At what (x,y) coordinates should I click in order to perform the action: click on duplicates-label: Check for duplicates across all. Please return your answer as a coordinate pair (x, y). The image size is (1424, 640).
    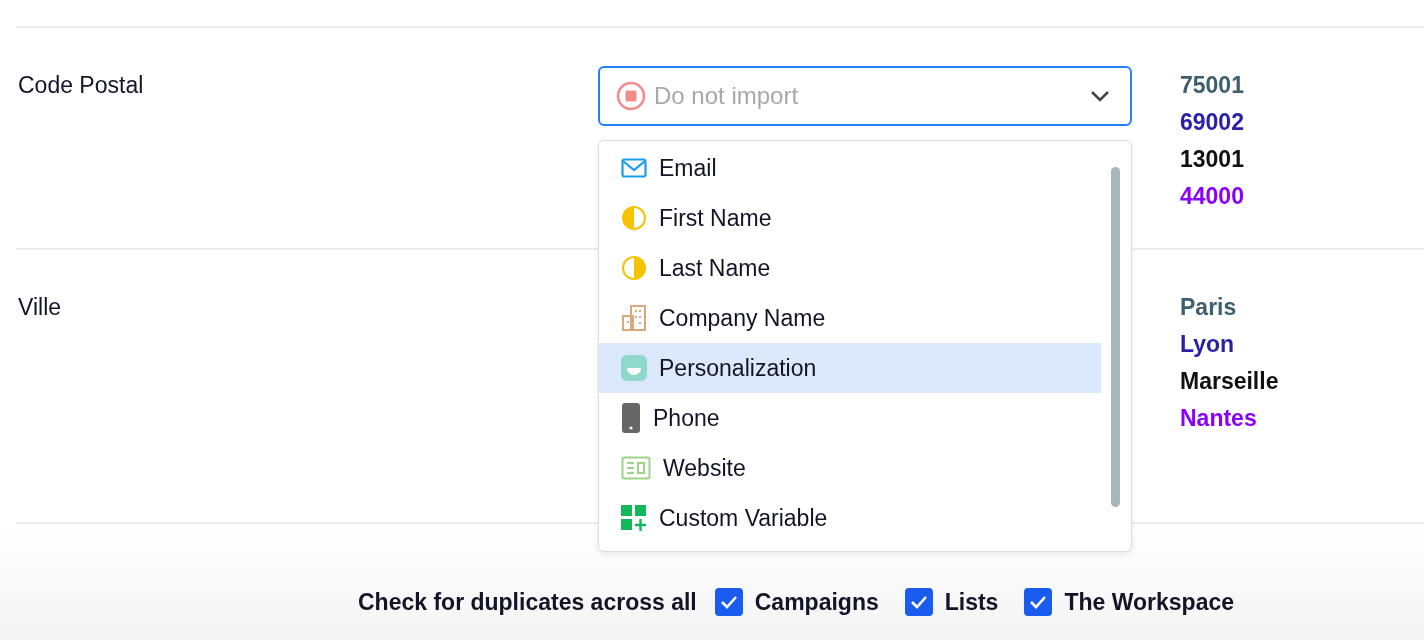
    Looking at the image, I should click on (527, 602).